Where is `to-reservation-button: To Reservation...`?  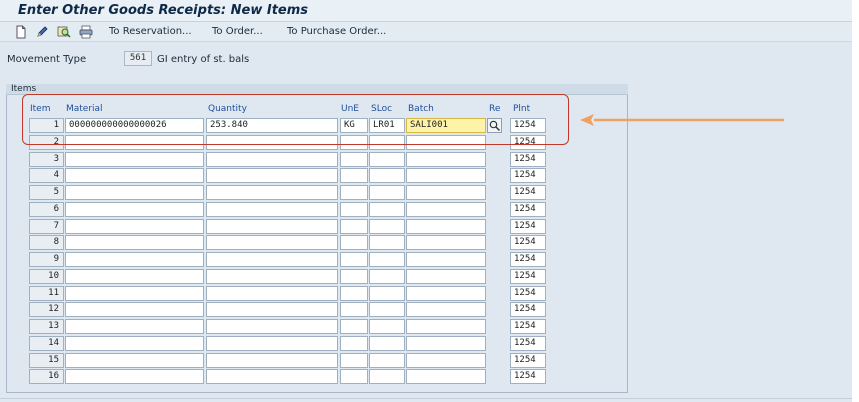
to-reservation-button: To Reservation... is located at coordinates (150, 31).